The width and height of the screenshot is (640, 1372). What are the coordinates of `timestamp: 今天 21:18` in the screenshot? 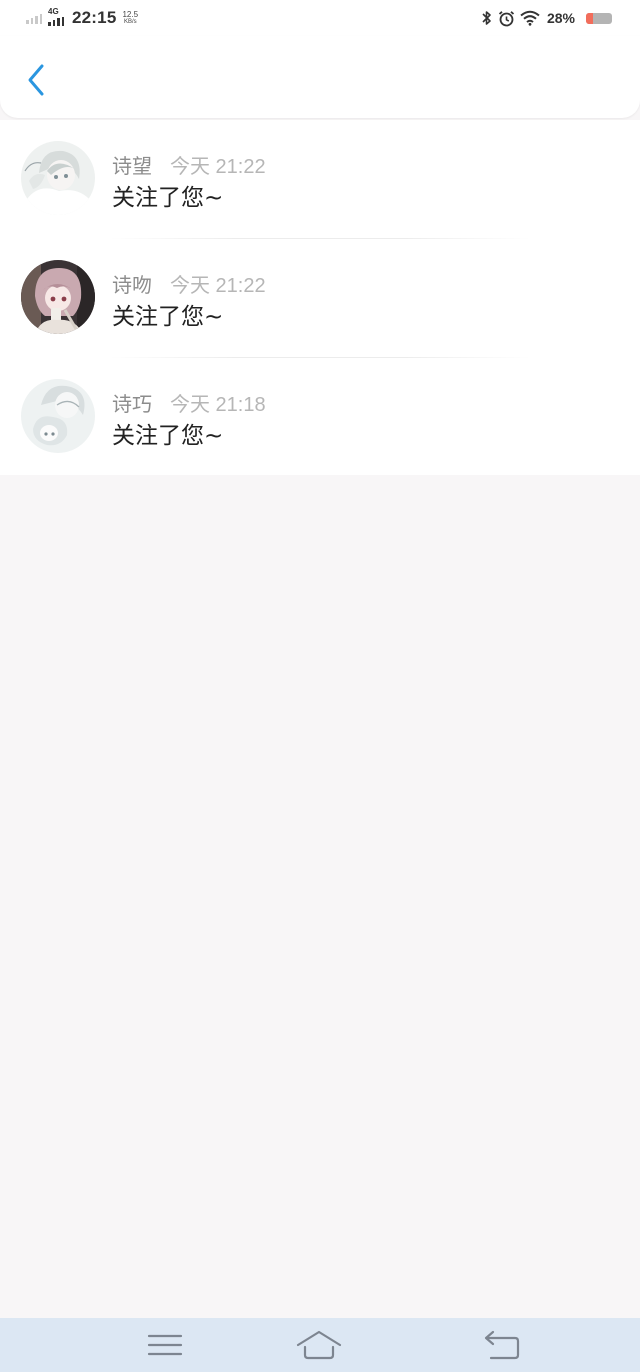 It's located at (218, 405).